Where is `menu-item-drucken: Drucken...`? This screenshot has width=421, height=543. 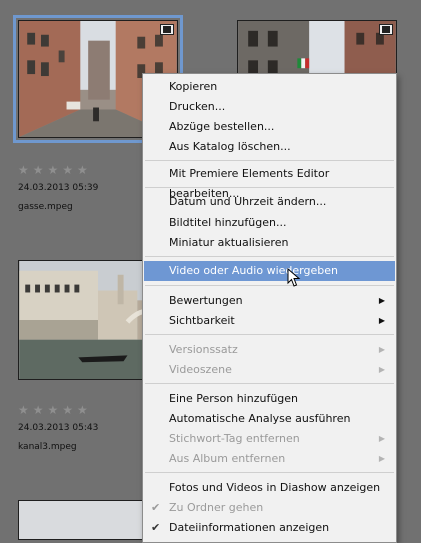
menu-item-drucken: Drucken... is located at coordinates (269, 107).